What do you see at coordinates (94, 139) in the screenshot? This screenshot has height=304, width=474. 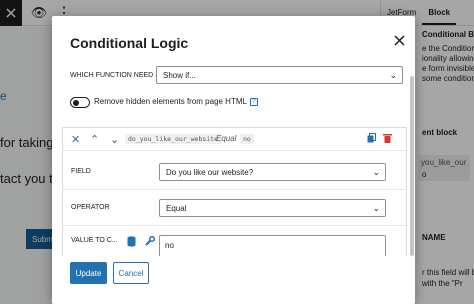 I see `chevron-up-icon: ⌃` at bounding box center [94, 139].